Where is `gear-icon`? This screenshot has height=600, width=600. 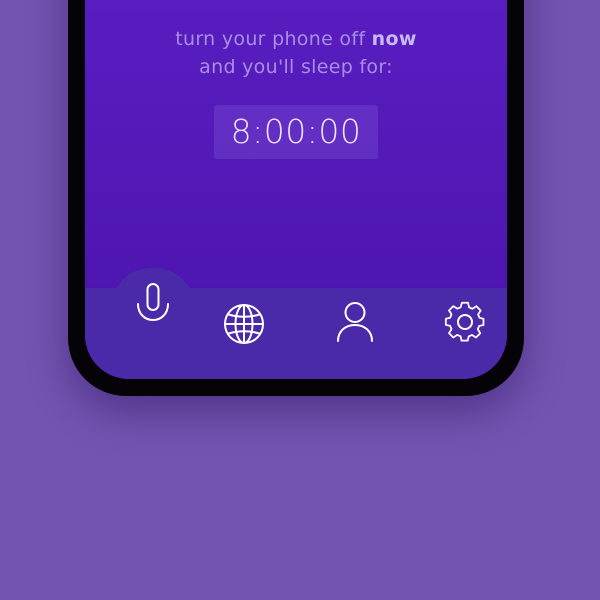 gear-icon is located at coordinates (464, 321).